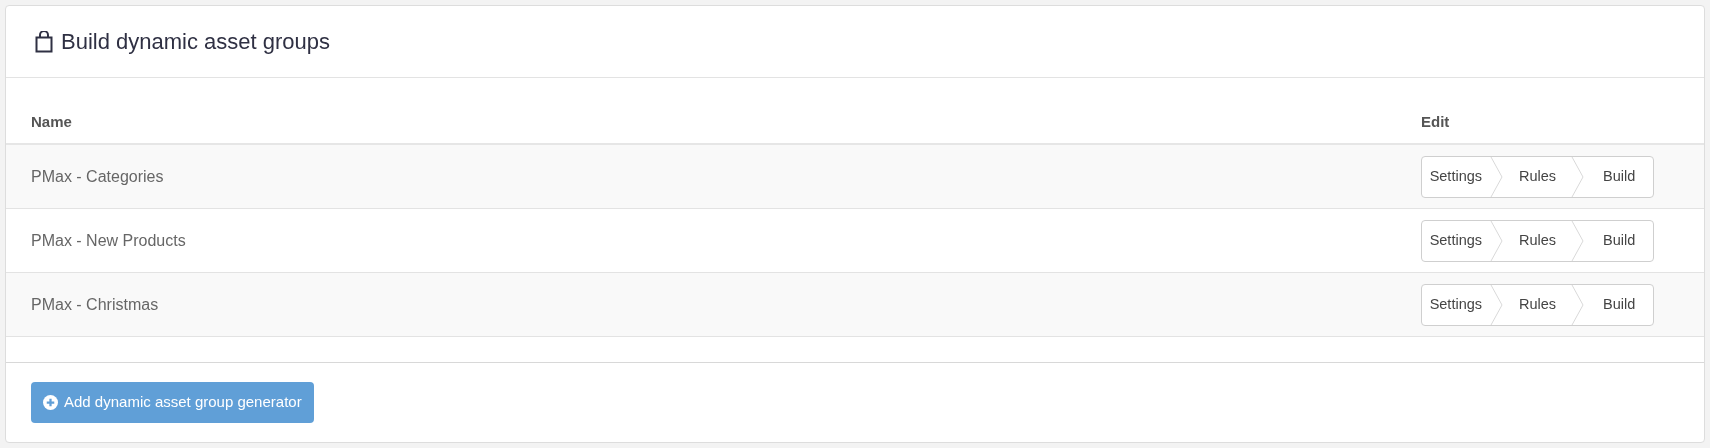 This screenshot has height=448, width=1710. Describe the element at coordinates (196, 42) in the screenshot. I see `panel-title: Build dynamic asset groups` at that location.